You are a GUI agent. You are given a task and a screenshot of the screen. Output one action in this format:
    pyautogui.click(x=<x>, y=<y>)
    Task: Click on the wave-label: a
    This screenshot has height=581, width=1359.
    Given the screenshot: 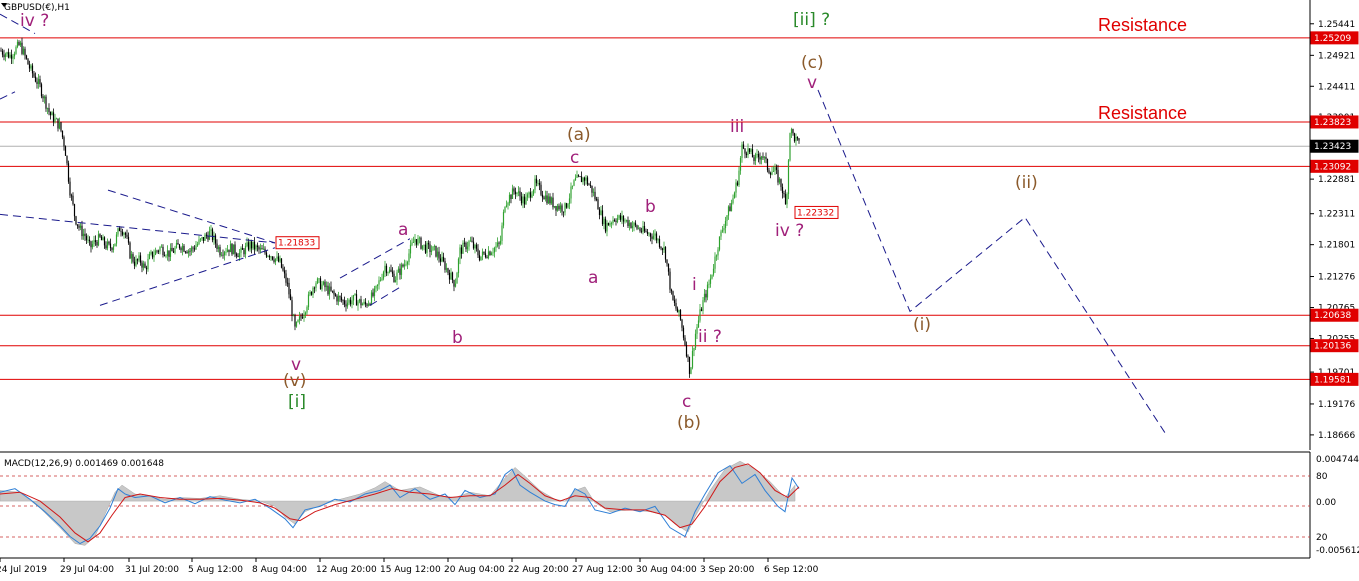 What is the action you would take?
    pyautogui.click(x=593, y=278)
    